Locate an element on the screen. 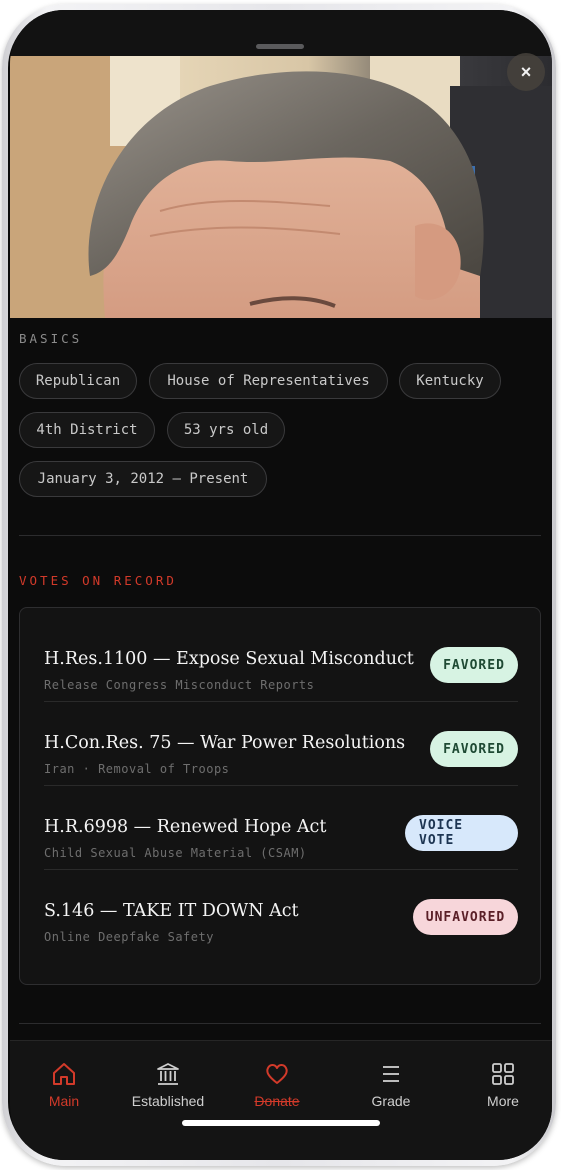 The width and height of the screenshot is (561, 1170). section-divider-bottom is located at coordinates (280, 1023).